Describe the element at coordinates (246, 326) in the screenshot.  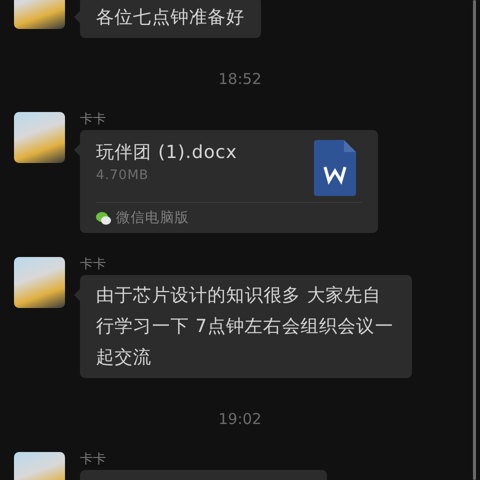
I see `message-bubble: 由于芯片设计的知识很多 大家先自行学习一下 7点钟左右会组织会议一起交流` at that location.